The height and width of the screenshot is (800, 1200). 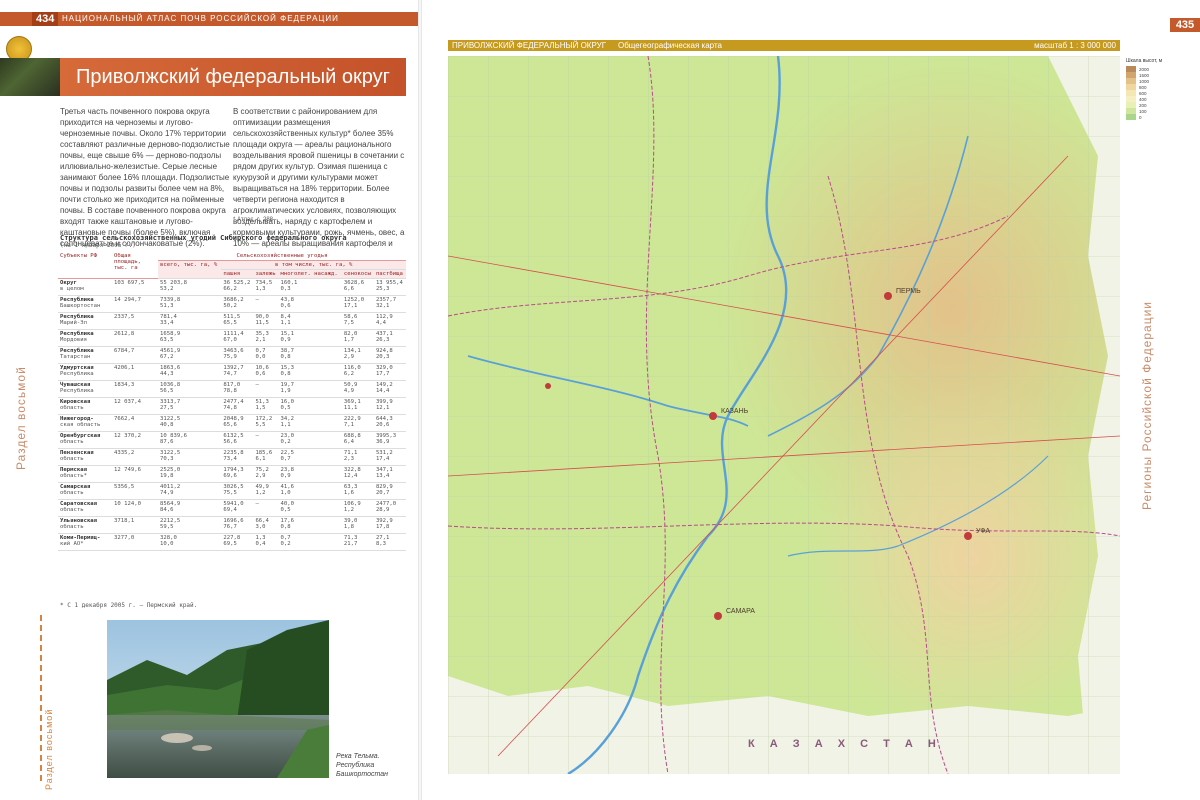 What do you see at coordinates (266, 423) in the screenshot?
I see `cell-c2: 172,2 5,5` at bounding box center [266, 423].